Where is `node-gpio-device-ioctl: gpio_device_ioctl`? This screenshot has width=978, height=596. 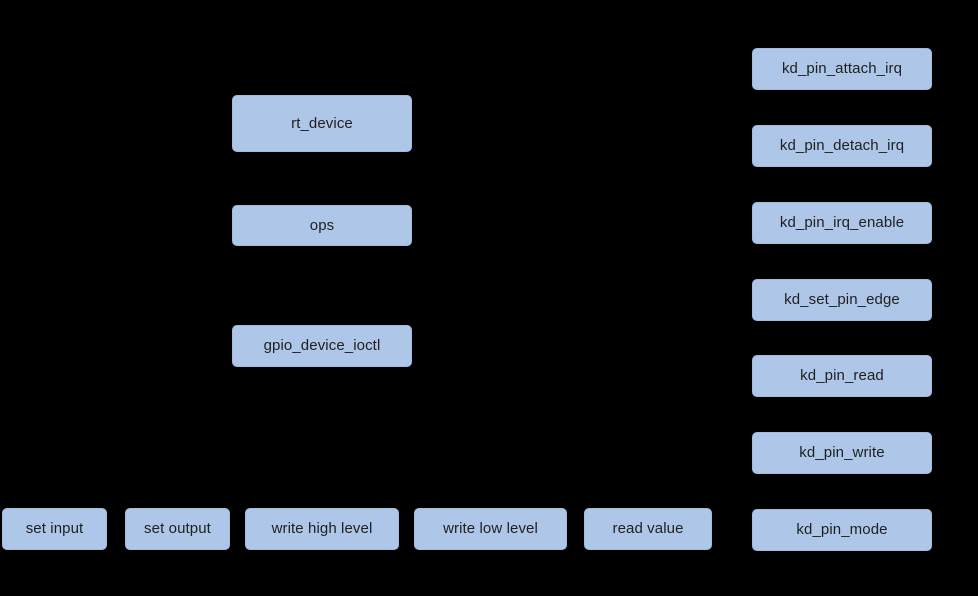 node-gpio-device-ioctl: gpio_device_ioctl is located at coordinates (322, 346).